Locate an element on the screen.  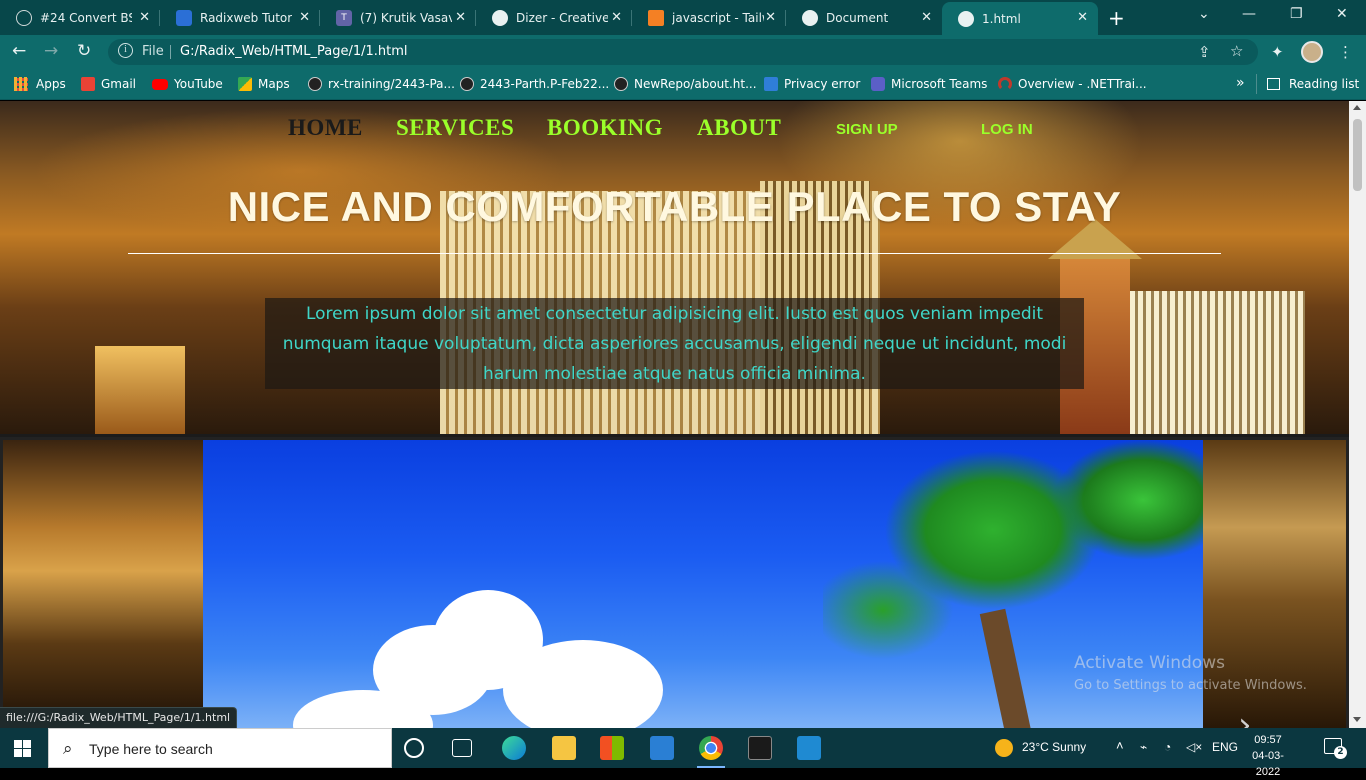
bookmark-label: Privacy error is located at coordinates (822, 84).